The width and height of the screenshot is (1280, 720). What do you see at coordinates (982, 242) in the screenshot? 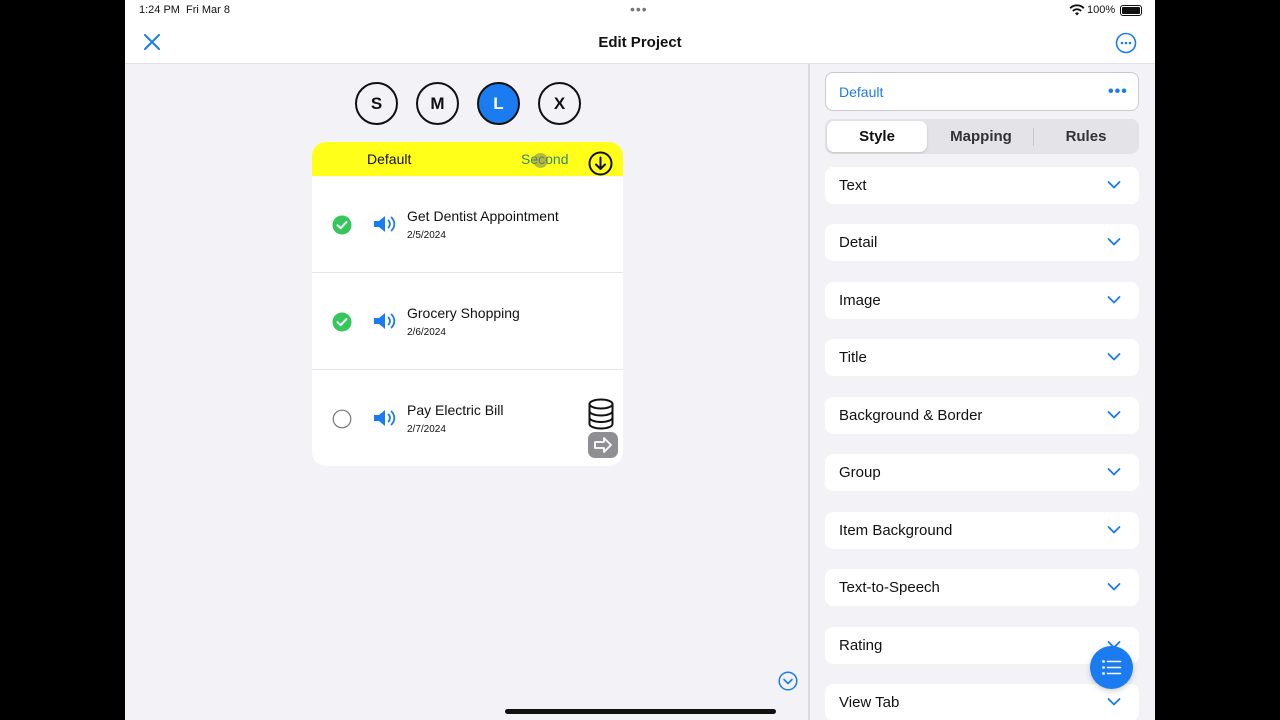
I see `section-detail: Detail` at bounding box center [982, 242].